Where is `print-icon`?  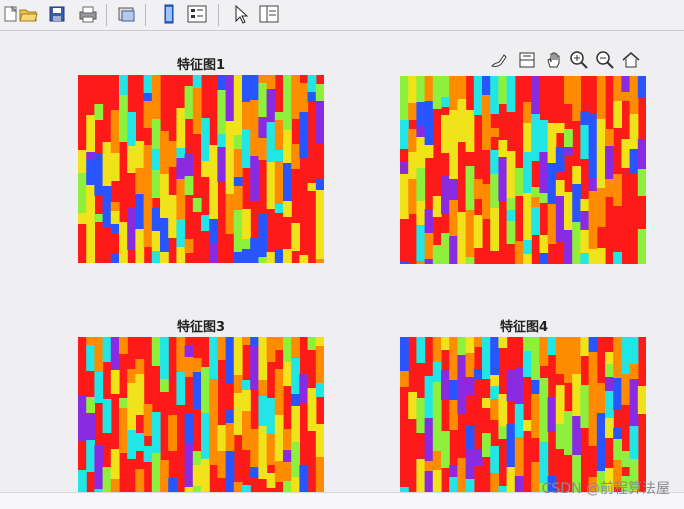
print-icon is located at coordinates (88, 14).